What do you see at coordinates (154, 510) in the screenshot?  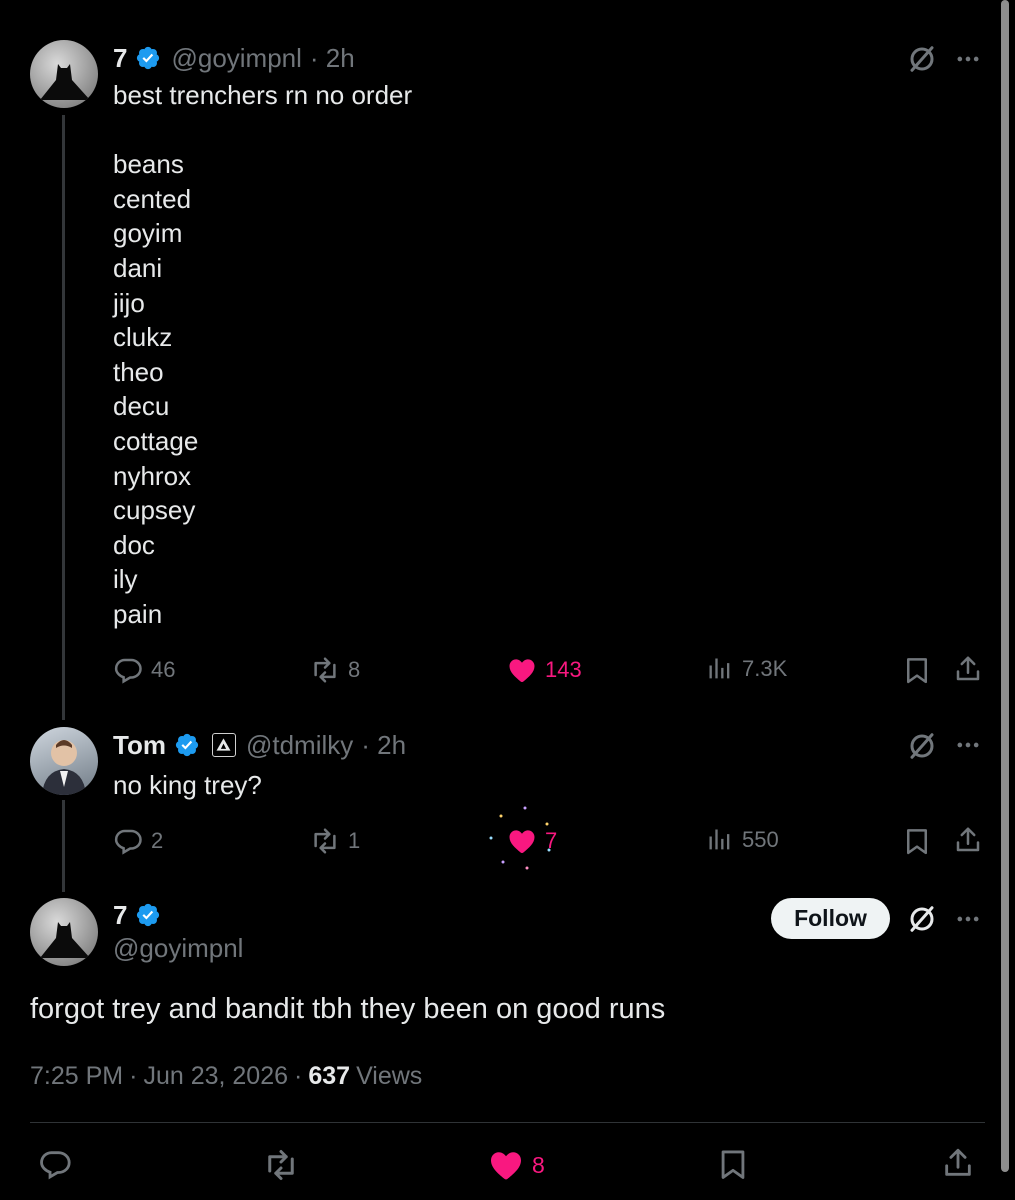 I see `list-item: cupsey` at bounding box center [154, 510].